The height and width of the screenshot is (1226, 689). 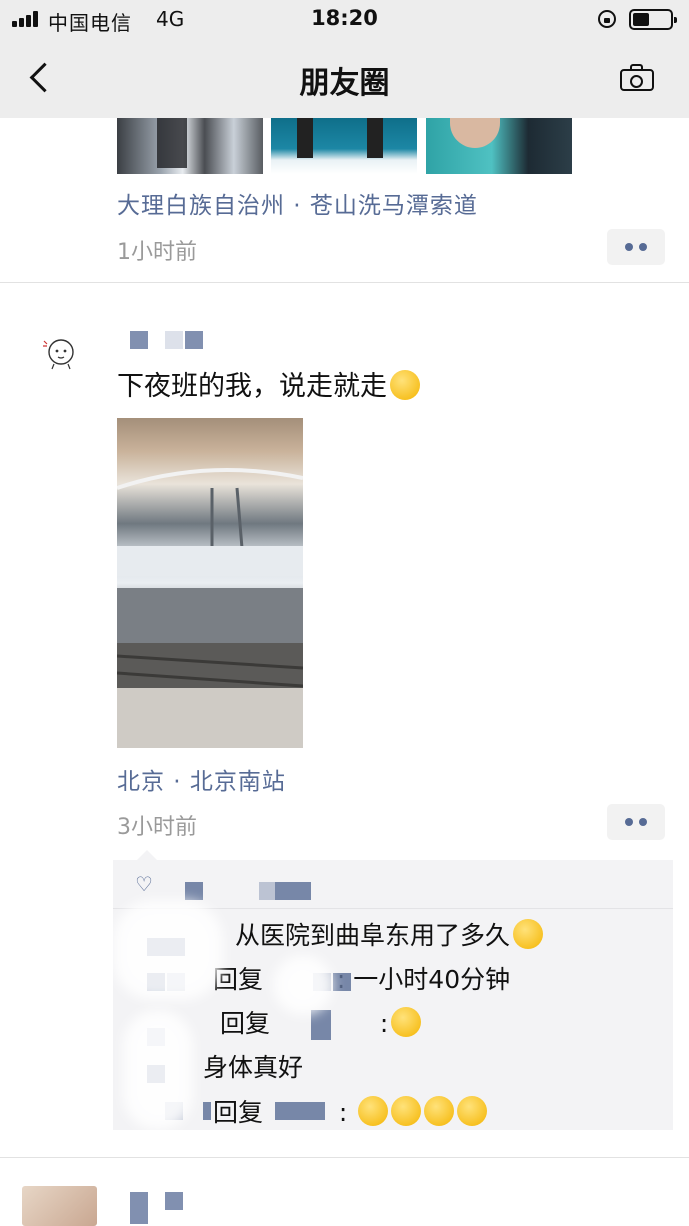 What do you see at coordinates (344, 83) in the screenshot?
I see `page-title: 朋友圈` at bounding box center [344, 83].